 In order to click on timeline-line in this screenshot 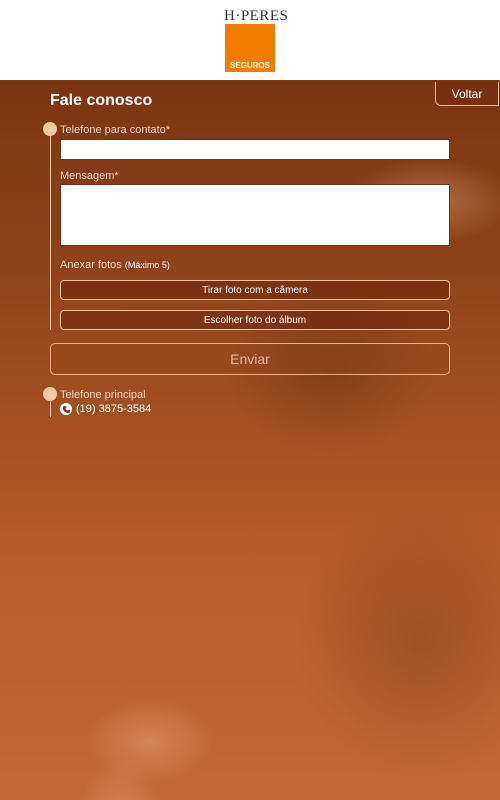, I will do `click(50, 230)`.